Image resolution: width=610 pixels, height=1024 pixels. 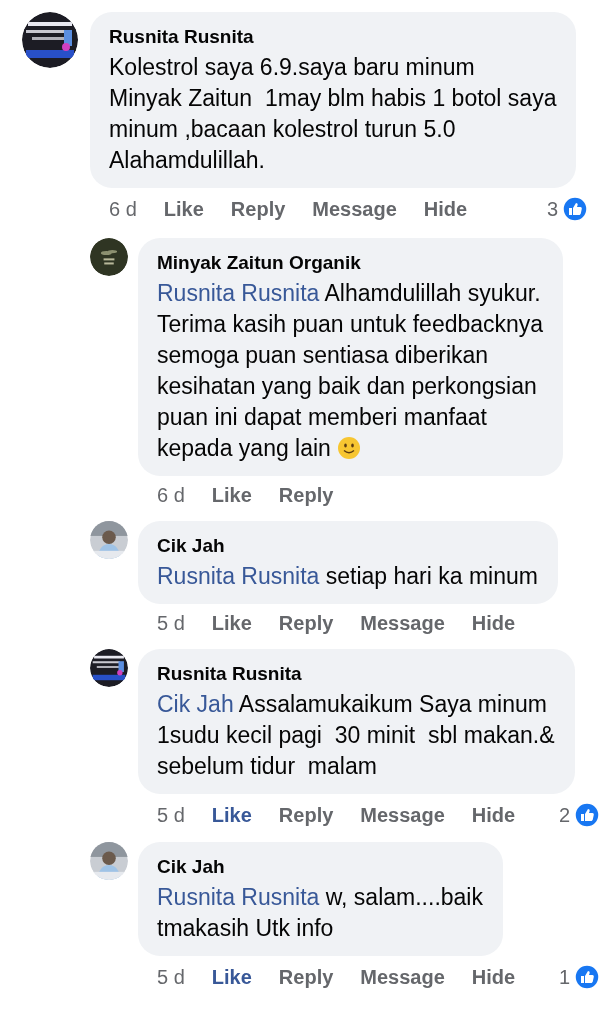 I want to click on author-name: Minyak Zaitun Organik, so click(x=350, y=263).